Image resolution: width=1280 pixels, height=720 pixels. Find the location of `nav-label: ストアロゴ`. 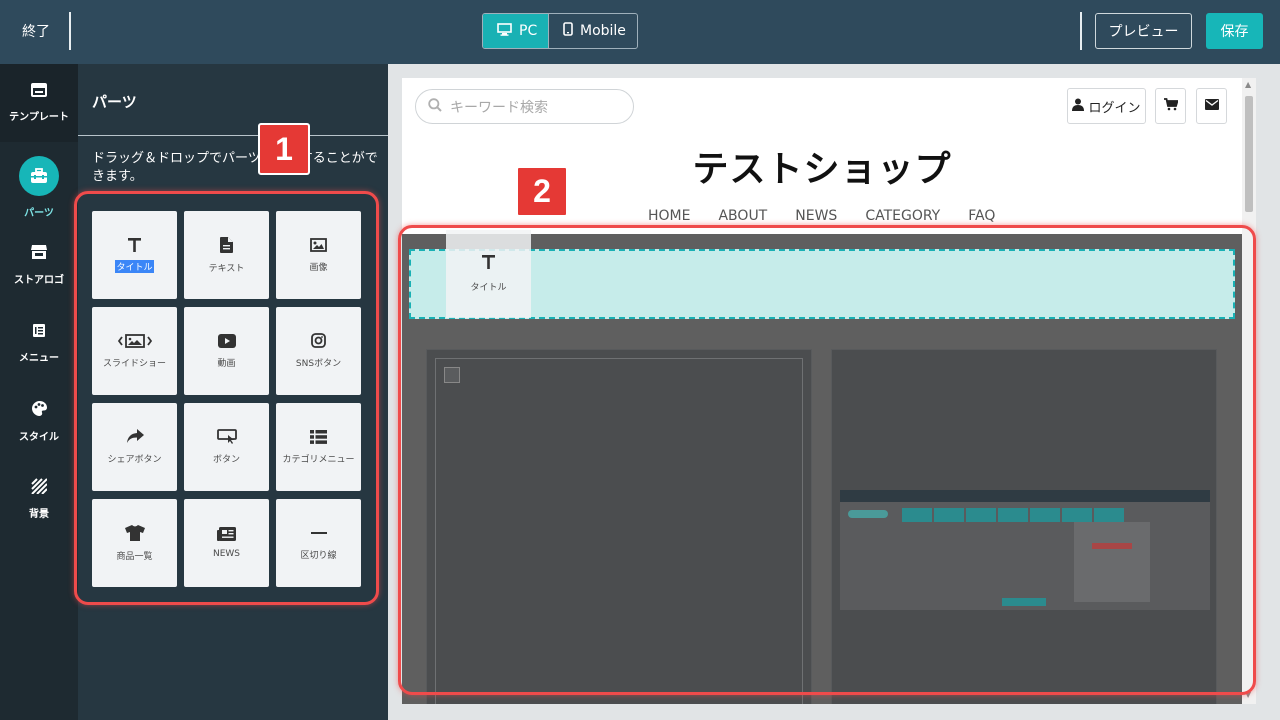

nav-label: ストアロゴ is located at coordinates (39, 280).